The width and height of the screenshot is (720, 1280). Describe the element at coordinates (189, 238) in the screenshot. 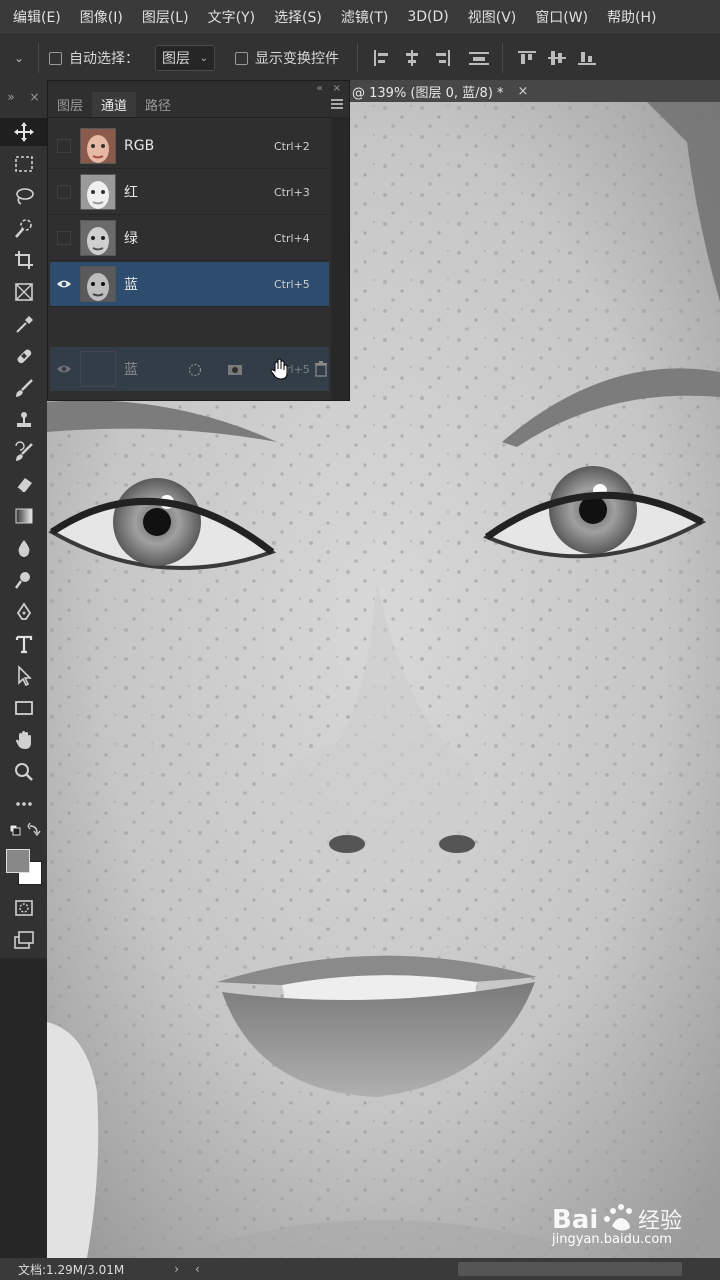

I see `channel-row-green: 绿 Ctrl+4` at that location.